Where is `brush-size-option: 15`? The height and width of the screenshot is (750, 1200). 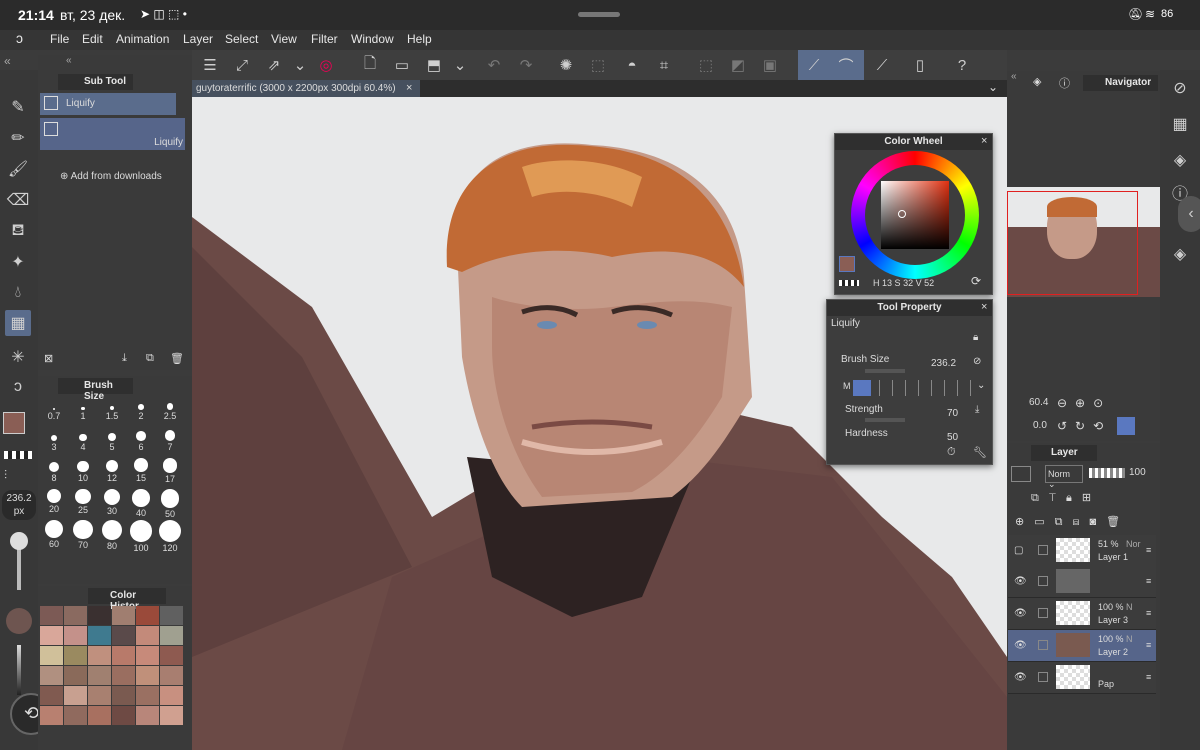
brush-size-option: 15 is located at coordinates (141, 473).